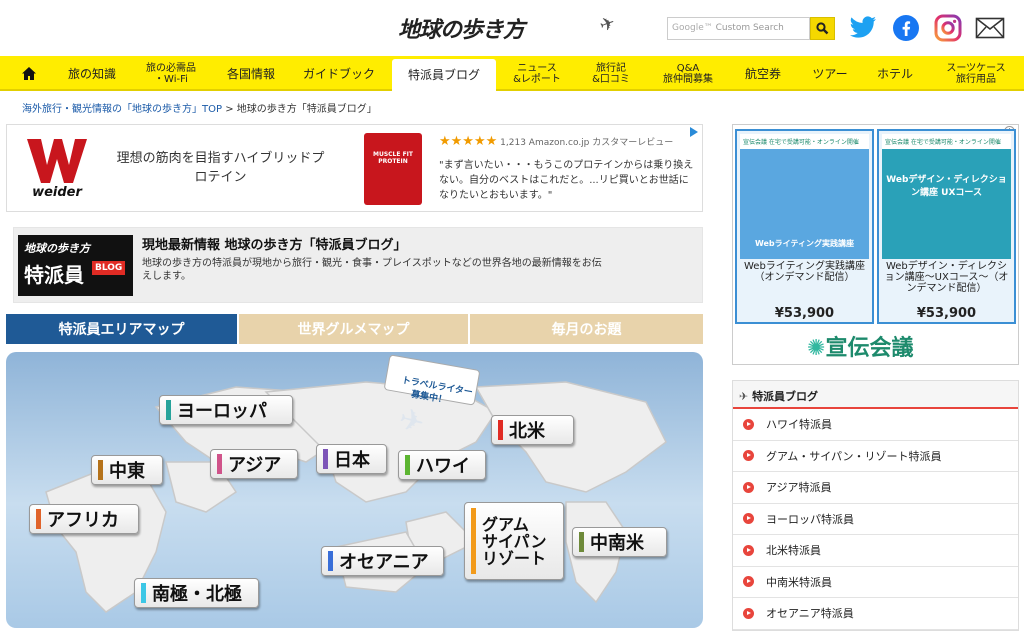 This screenshot has height=631, width=1024. I want to click on rating-stars-icon: ★★★★★, so click(468, 141).